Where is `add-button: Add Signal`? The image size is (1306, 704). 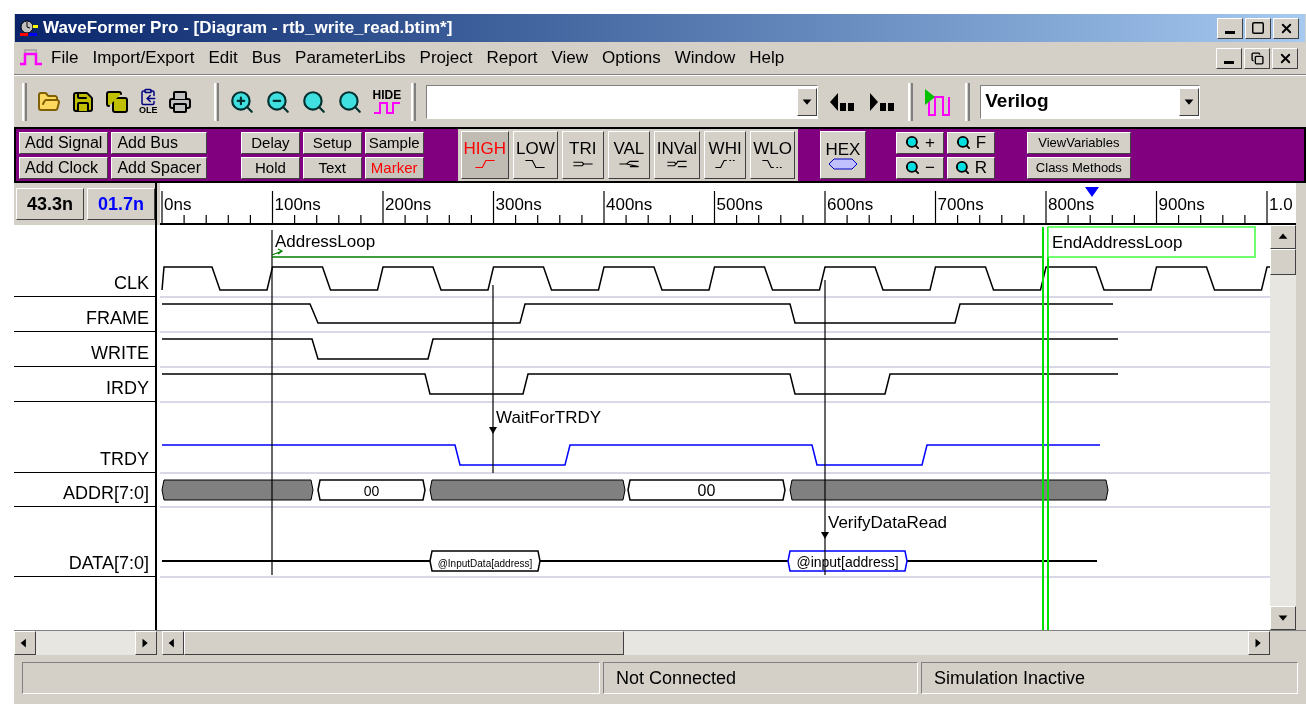
add-button: Add Signal is located at coordinates (64, 142).